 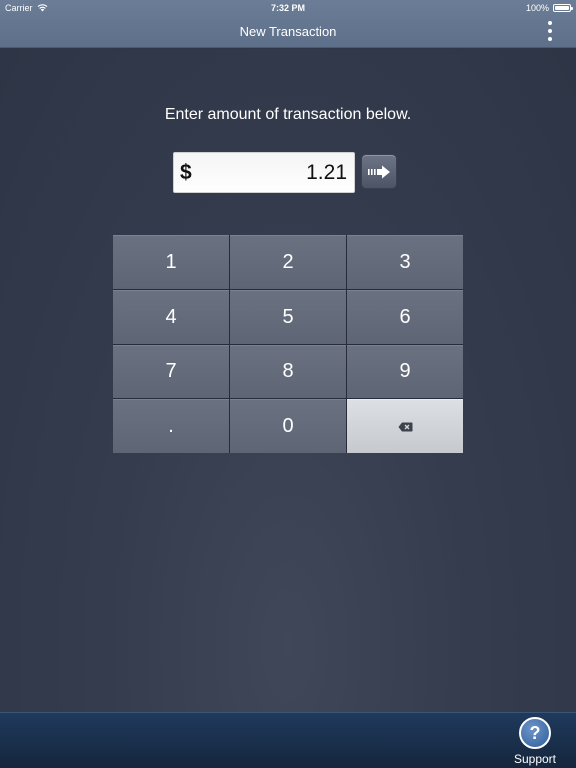 I want to click on currency-symbol: $, so click(x=186, y=172).